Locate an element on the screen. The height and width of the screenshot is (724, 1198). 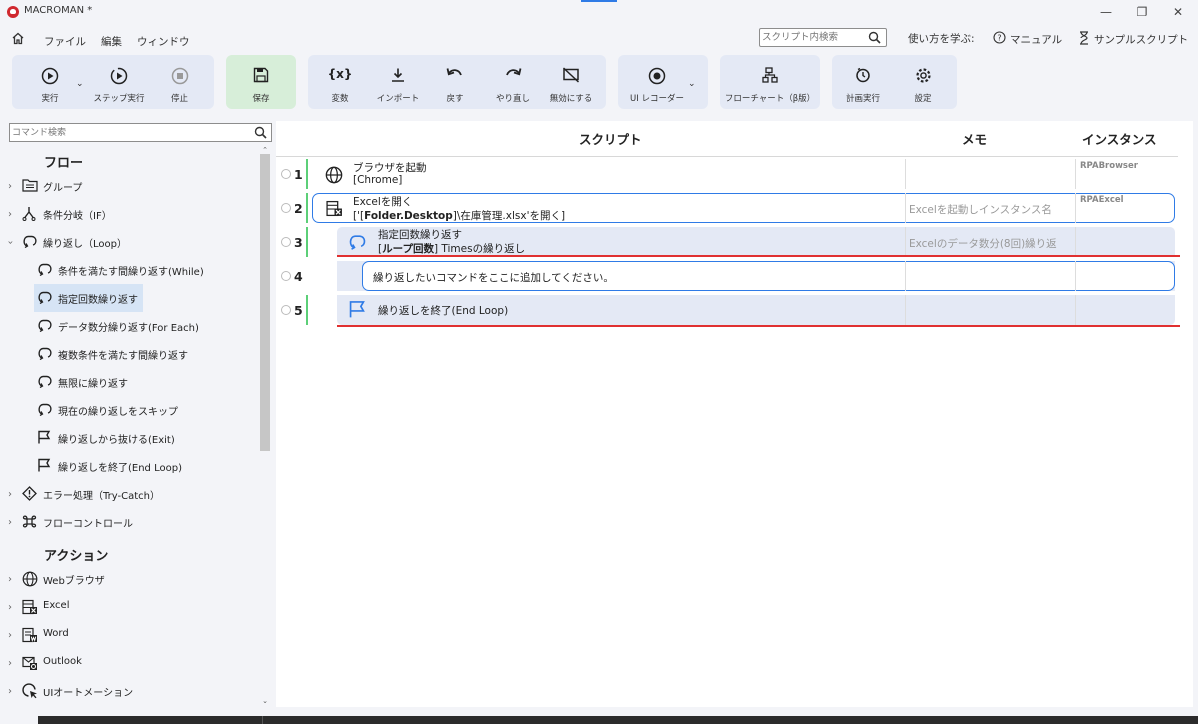
manual-label: マニュアル is located at coordinates (1036, 39).